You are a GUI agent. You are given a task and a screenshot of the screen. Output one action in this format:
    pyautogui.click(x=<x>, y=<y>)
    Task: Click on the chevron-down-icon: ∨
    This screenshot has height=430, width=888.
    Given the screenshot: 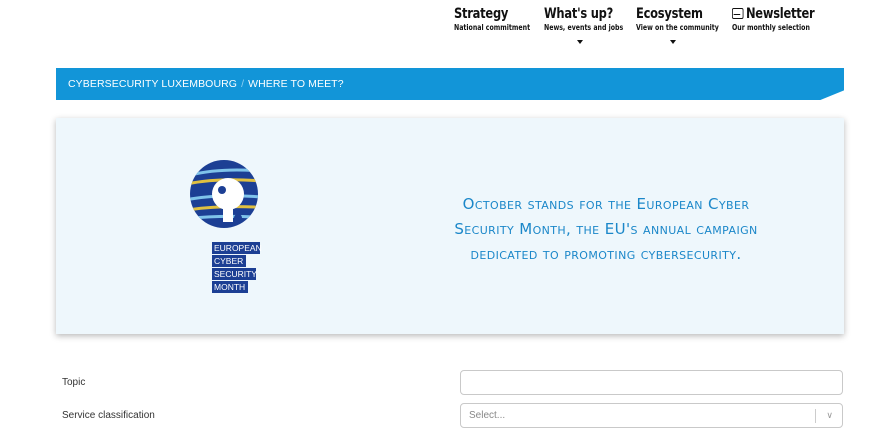 What is the action you would take?
    pyautogui.click(x=829, y=415)
    